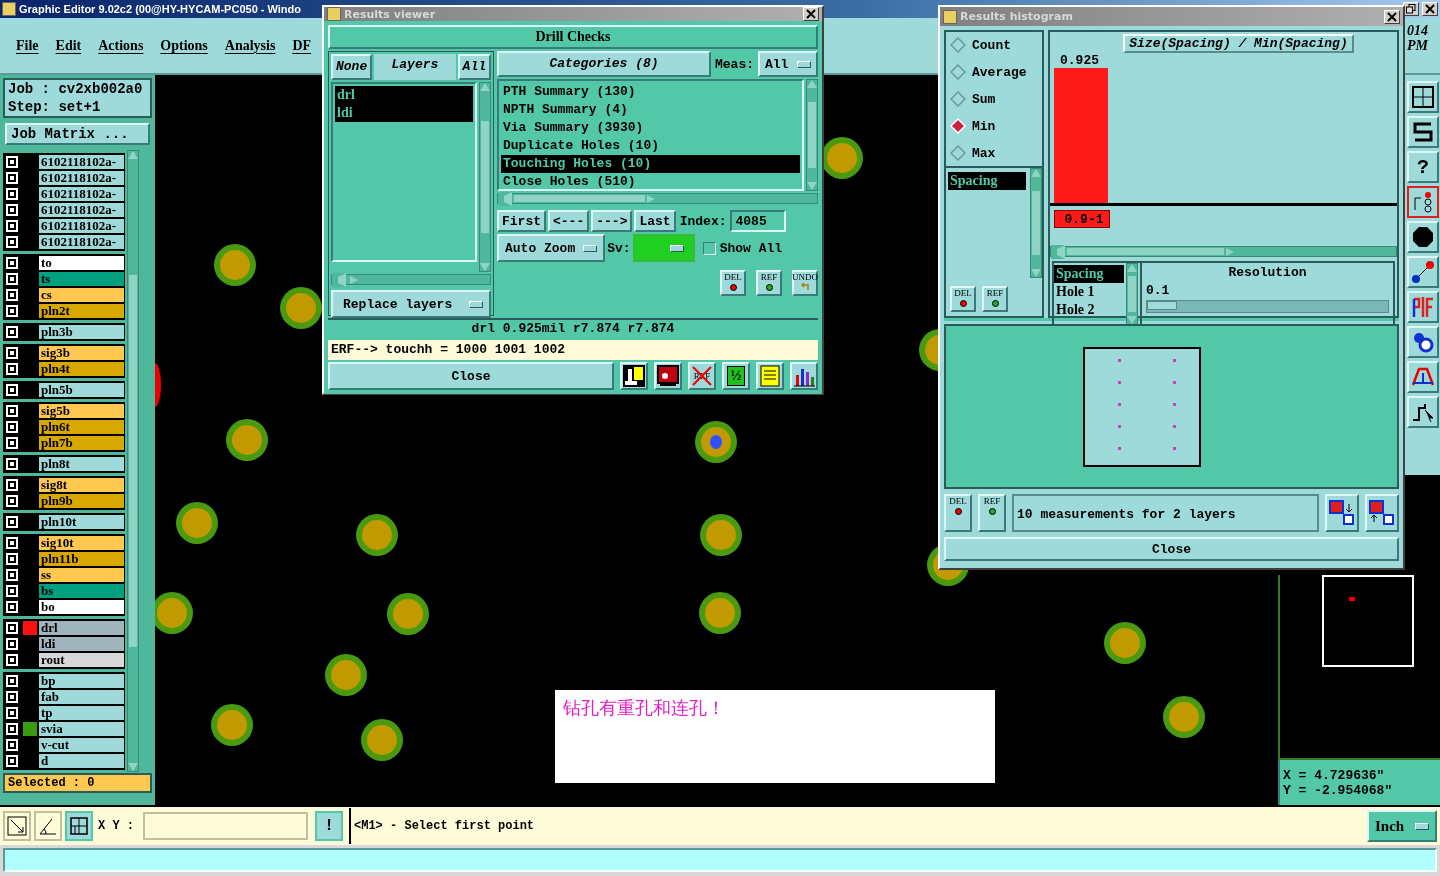 The height and width of the screenshot is (876, 1440). What do you see at coordinates (81, 697) in the screenshot?
I see `layer-name: fab` at bounding box center [81, 697].